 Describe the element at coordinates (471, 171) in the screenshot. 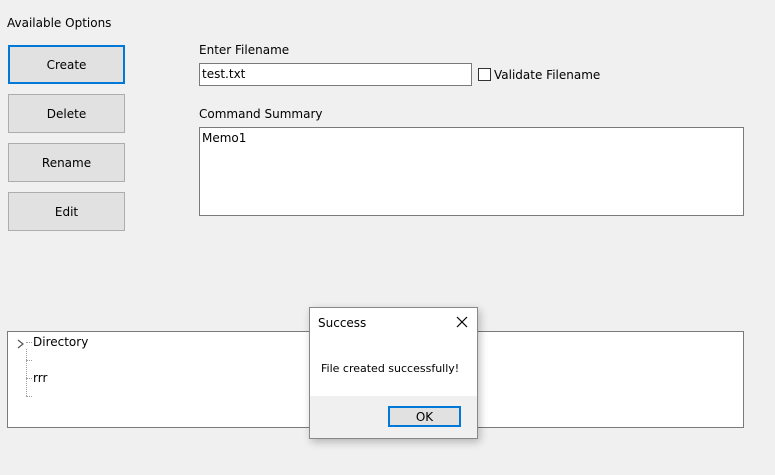

I see `command-summary-memo: Memo1` at that location.